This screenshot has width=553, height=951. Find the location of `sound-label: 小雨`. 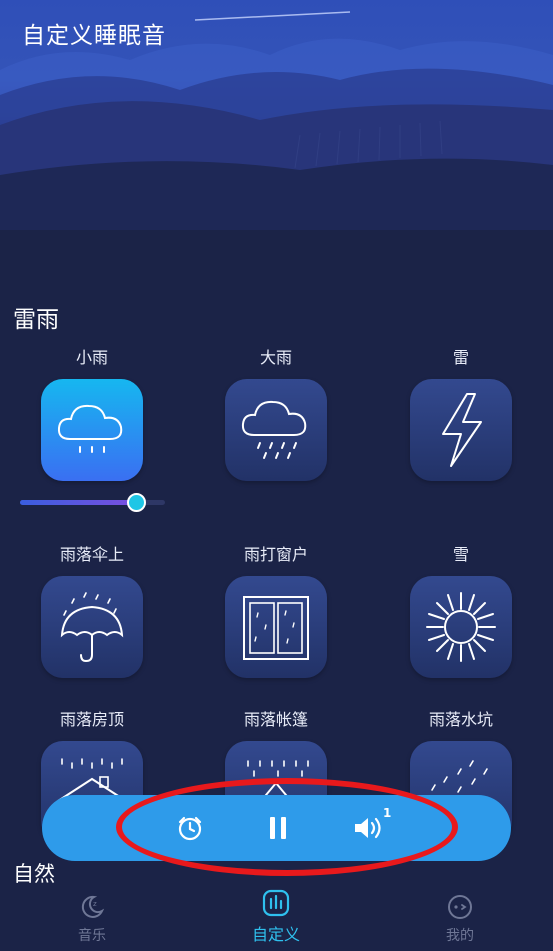

sound-label: 小雨 is located at coordinates (91, 357).